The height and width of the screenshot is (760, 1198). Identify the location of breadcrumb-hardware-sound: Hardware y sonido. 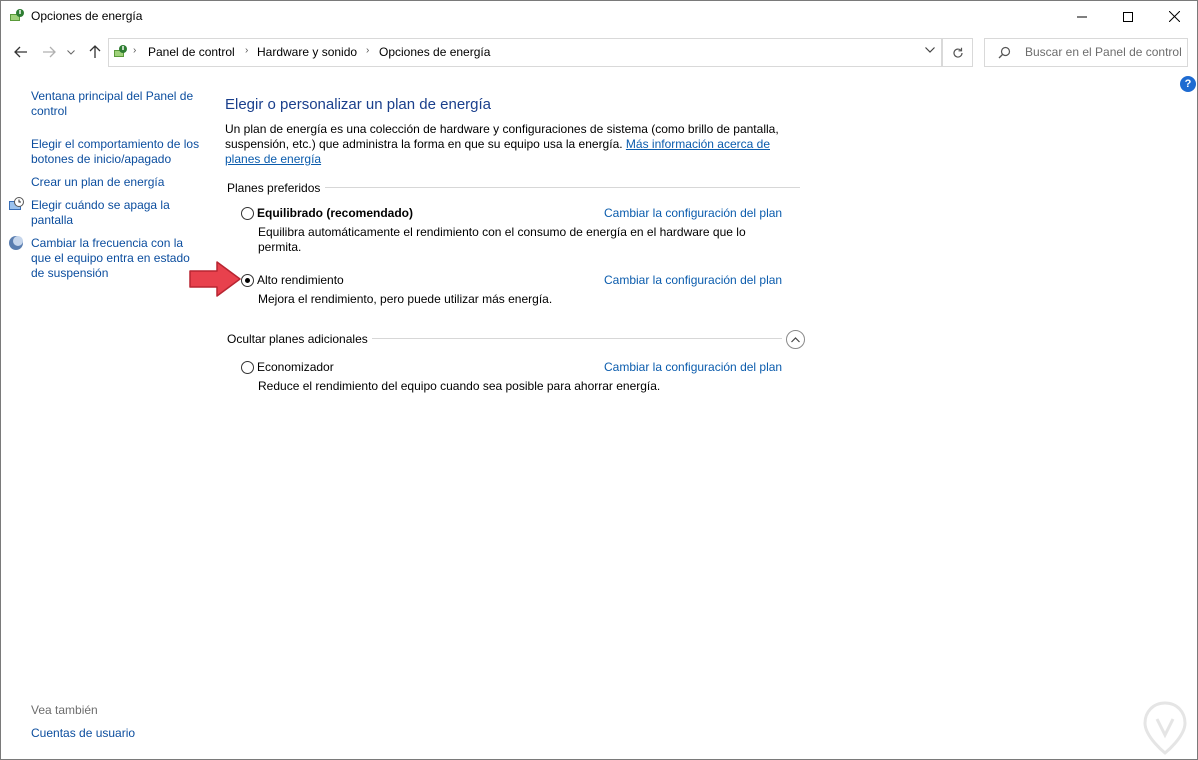
(307, 52).